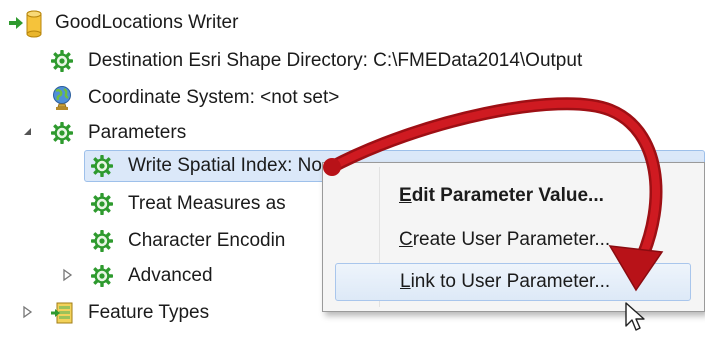 The width and height of the screenshot is (705, 338). I want to click on tree-item-writer: GoodLocations Writer, so click(122, 23).